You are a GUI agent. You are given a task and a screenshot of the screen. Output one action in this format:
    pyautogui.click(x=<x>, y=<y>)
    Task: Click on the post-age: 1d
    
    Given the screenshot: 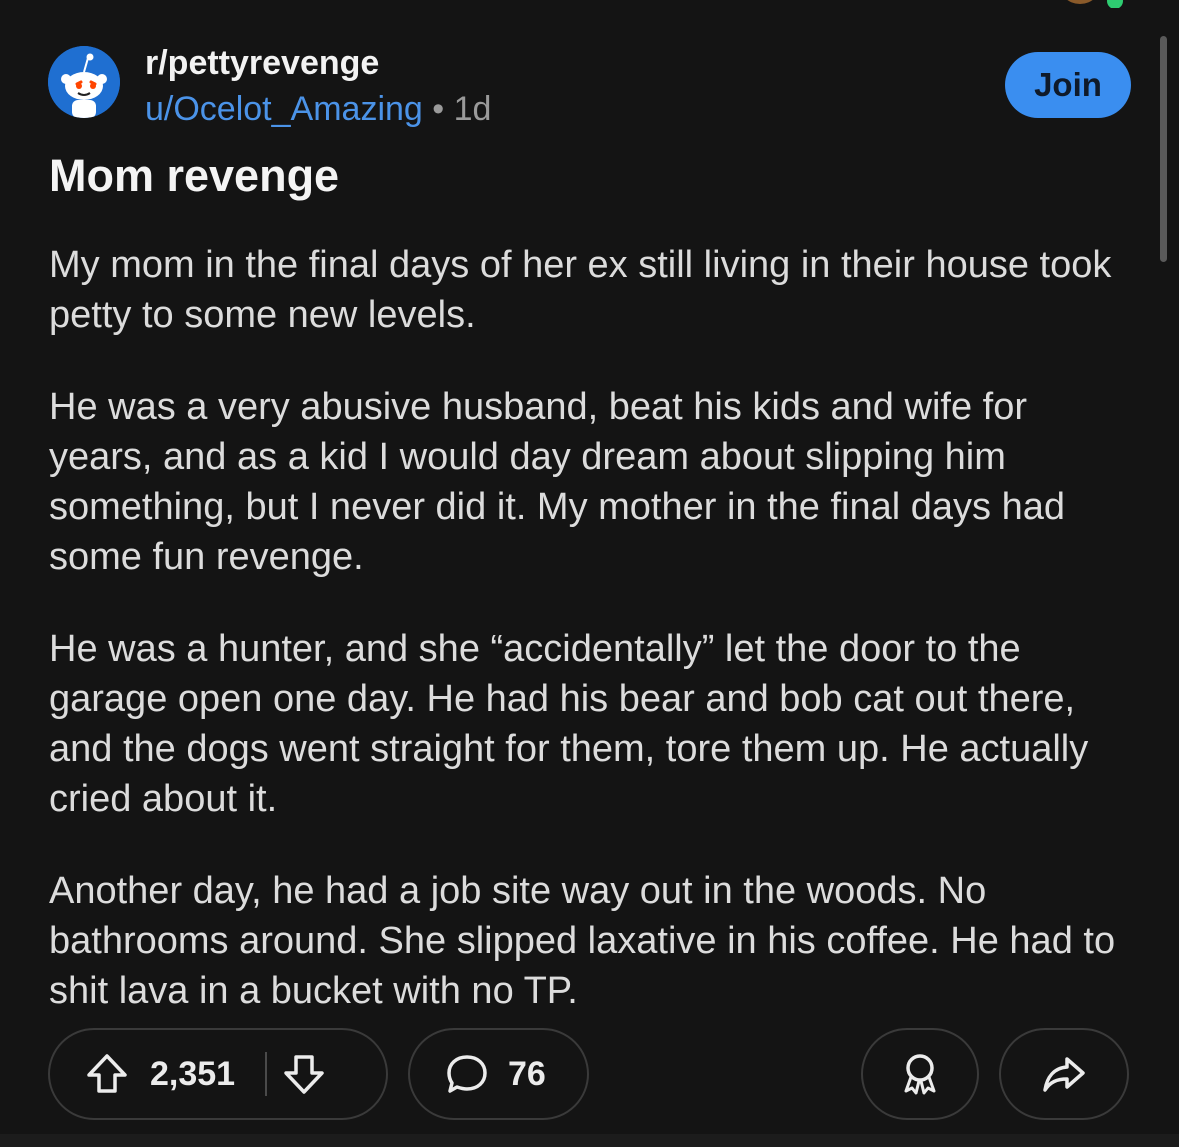 What is the action you would take?
    pyautogui.click(x=472, y=109)
    